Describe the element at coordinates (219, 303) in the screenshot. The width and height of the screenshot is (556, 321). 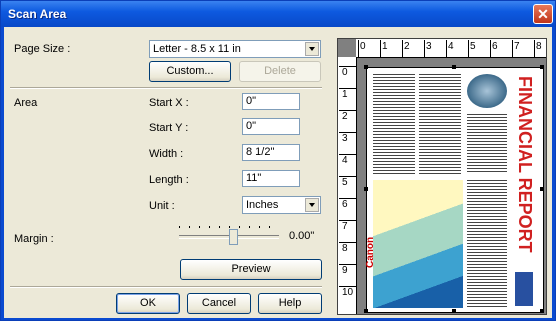
I see `cancel-button: Cancel` at that location.